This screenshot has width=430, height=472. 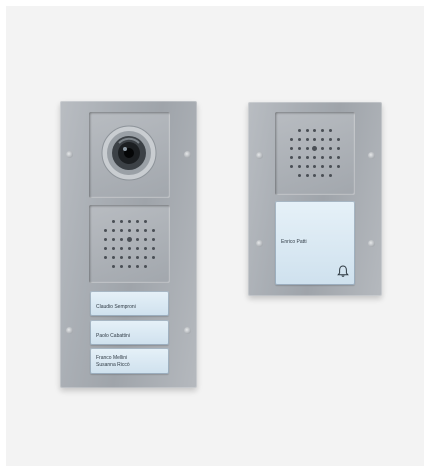 What do you see at coordinates (113, 365) in the screenshot?
I see `nameplate-text: Susanna Riccò` at bounding box center [113, 365].